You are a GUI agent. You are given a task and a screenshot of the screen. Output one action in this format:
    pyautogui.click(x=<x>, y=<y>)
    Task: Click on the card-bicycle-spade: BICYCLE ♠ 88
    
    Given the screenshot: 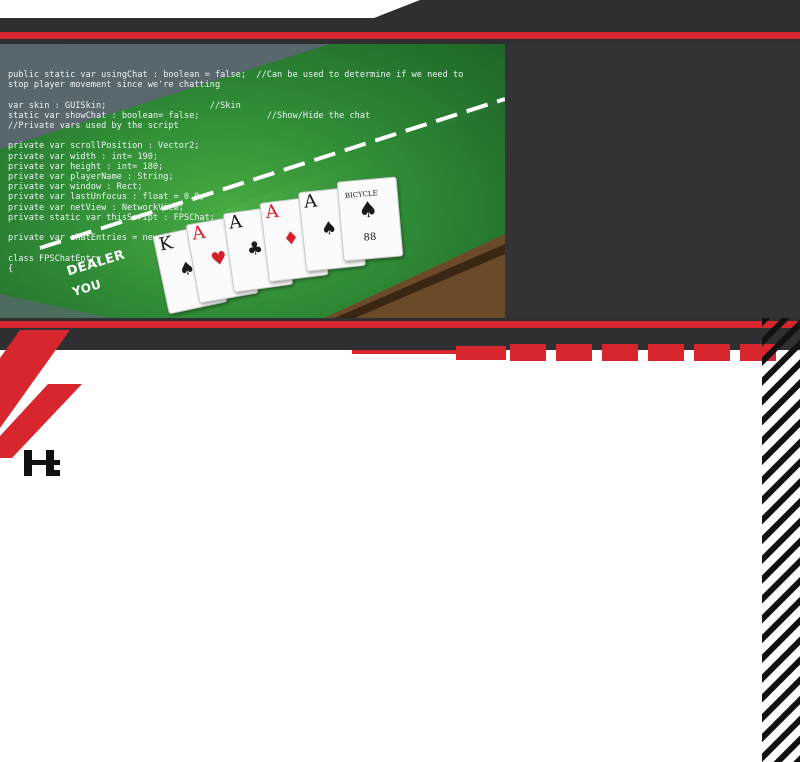 What is the action you would take?
    pyautogui.click(x=370, y=219)
    